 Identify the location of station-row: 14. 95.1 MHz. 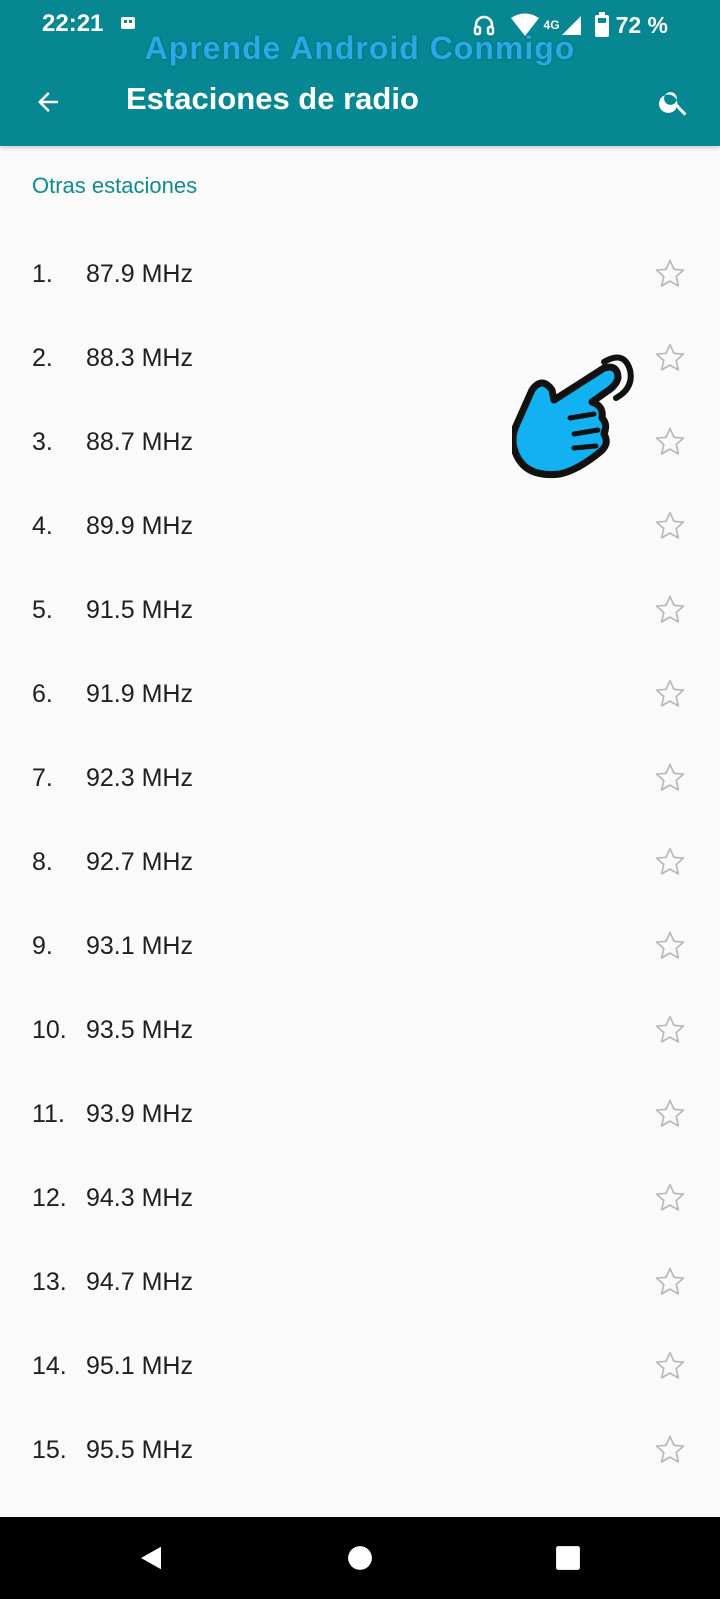
(360, 1366).